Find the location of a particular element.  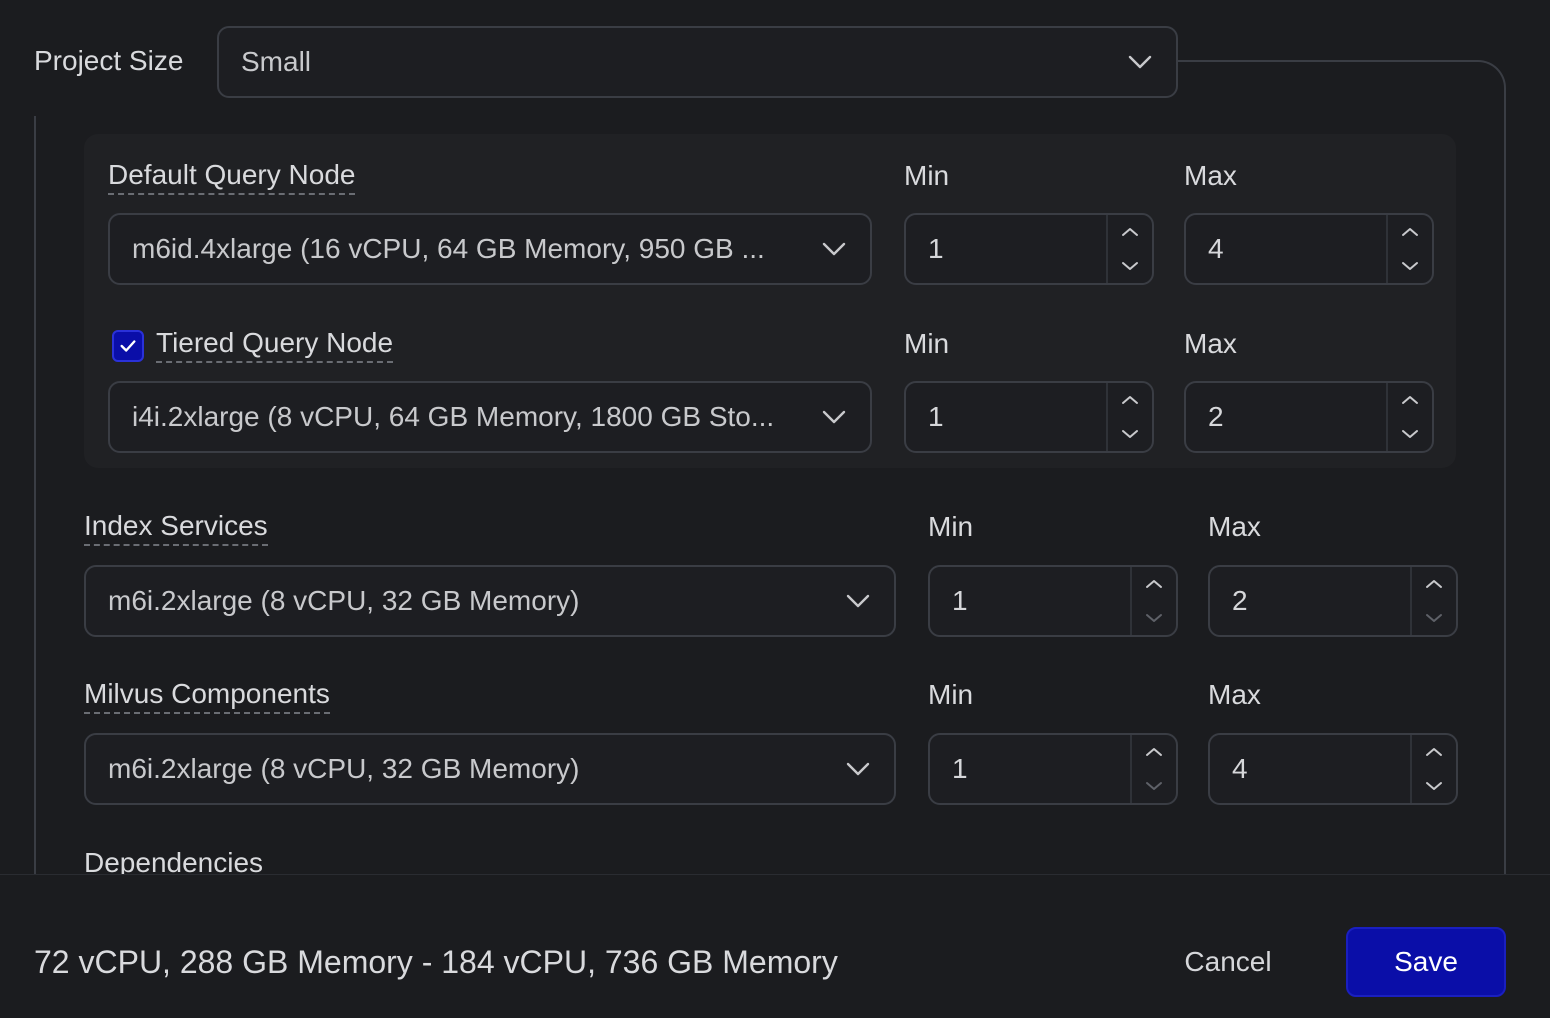

tiered-query-node-label: Tiered Query Node is located at coordinates (275, 345).